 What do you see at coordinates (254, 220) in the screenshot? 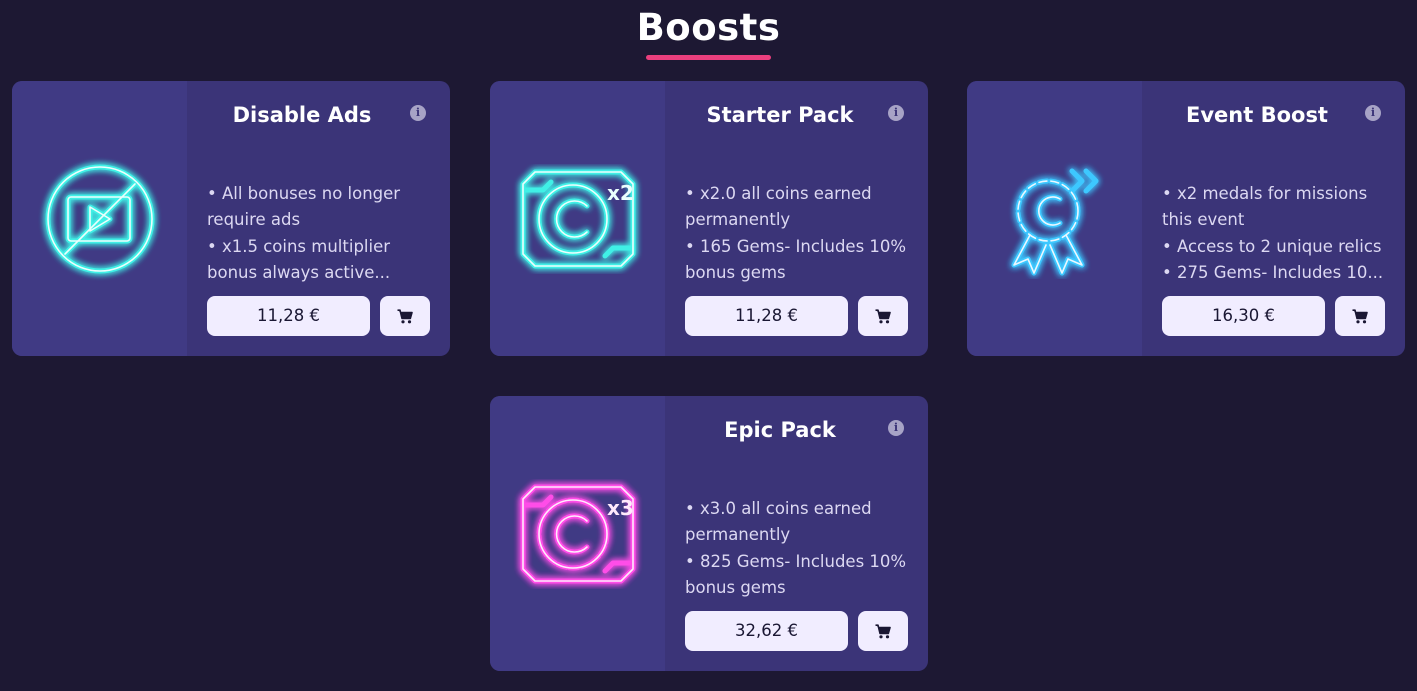
I see `description-line: require ads` at bounding box center [254, 220].